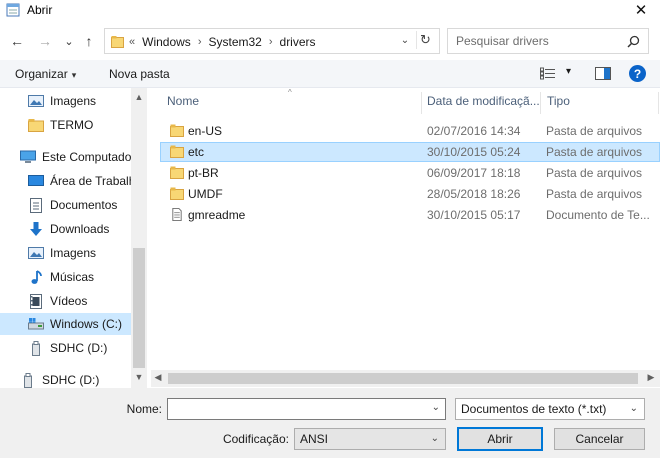 The width and height of the screenshot is (660, 458). What do you see at coordinates (370, 439) in the screenshot?
I see `encoding-select: ANSI ⌄` at bounding box center [370, 439].